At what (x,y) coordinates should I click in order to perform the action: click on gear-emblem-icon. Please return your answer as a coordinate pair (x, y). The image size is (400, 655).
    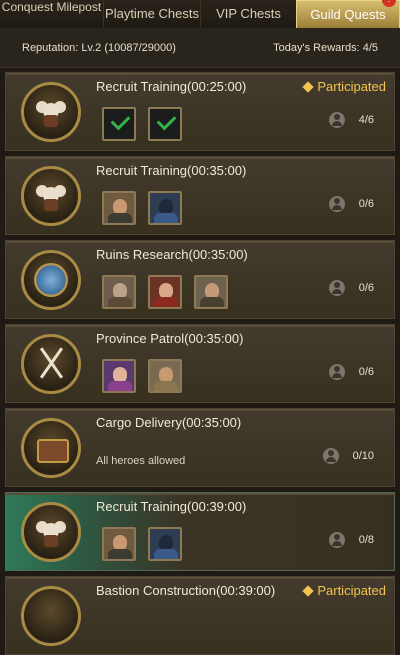
    Looking at the image, I should click on (51, 280).